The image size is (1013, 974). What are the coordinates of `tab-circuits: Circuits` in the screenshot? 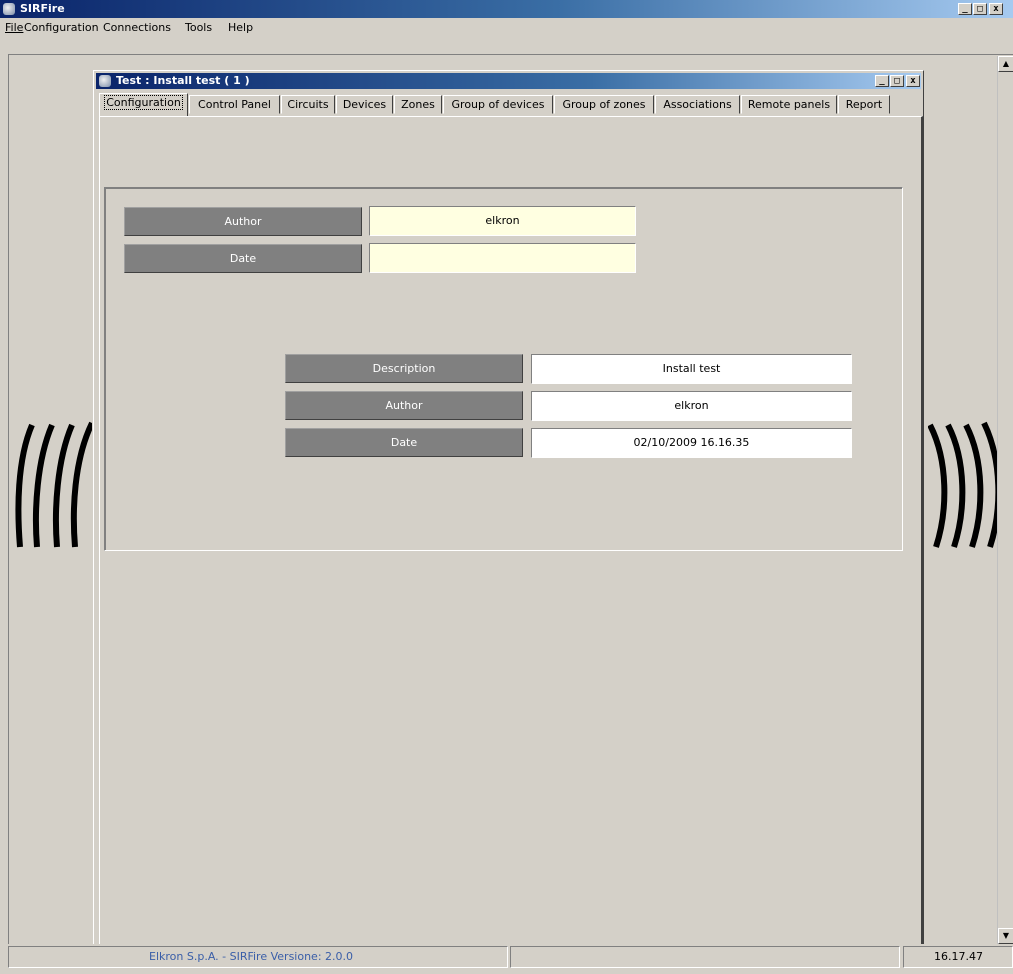 It's located at (308, 104).